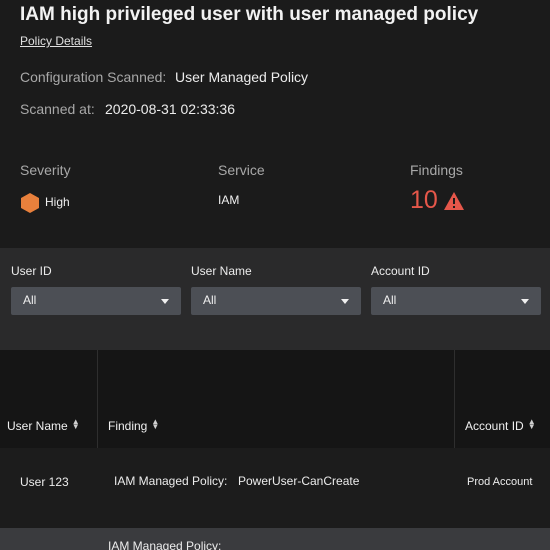  Describe the element at coordinates (57, 109) in the screenshot. I see `scanned-at-label: Scanned at:` at that location.